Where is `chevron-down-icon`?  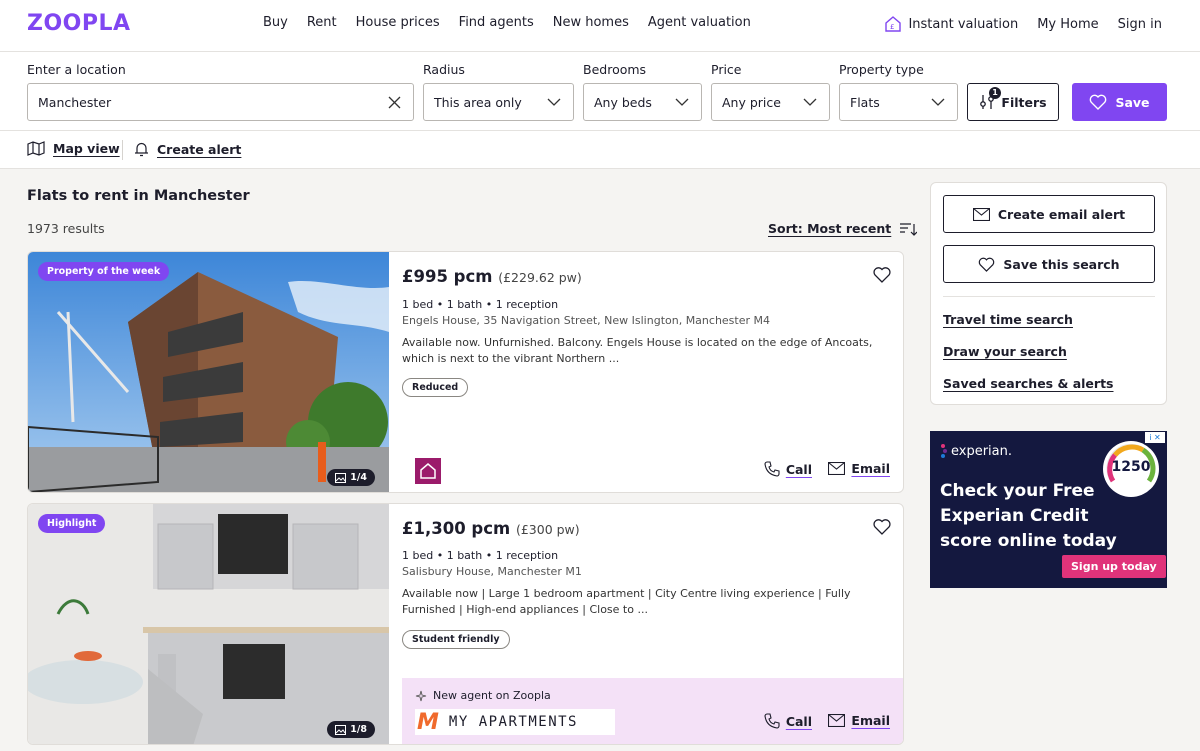 chevron-down-icon is located at coordinates (810, 102).